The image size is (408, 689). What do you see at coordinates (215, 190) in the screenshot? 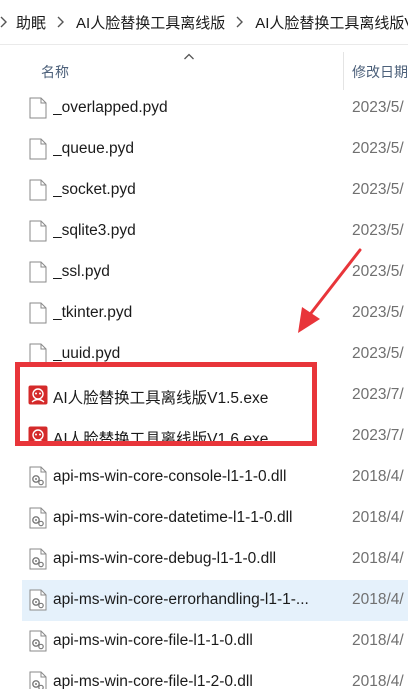
I see `file-row: _socket.pyd 2023/5/` at bounding box center [215, 190].